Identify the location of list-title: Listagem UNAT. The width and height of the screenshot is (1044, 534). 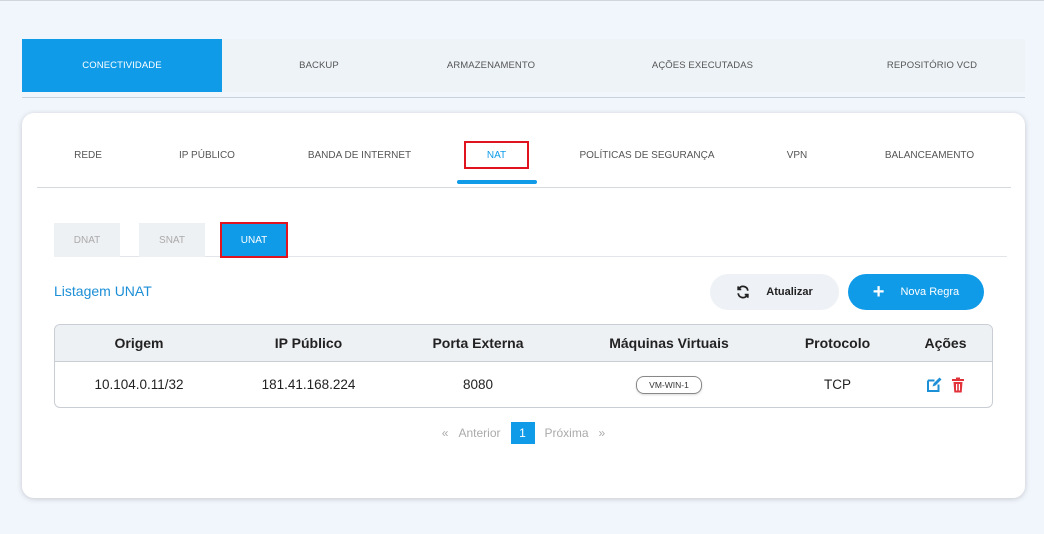
(103, 291).